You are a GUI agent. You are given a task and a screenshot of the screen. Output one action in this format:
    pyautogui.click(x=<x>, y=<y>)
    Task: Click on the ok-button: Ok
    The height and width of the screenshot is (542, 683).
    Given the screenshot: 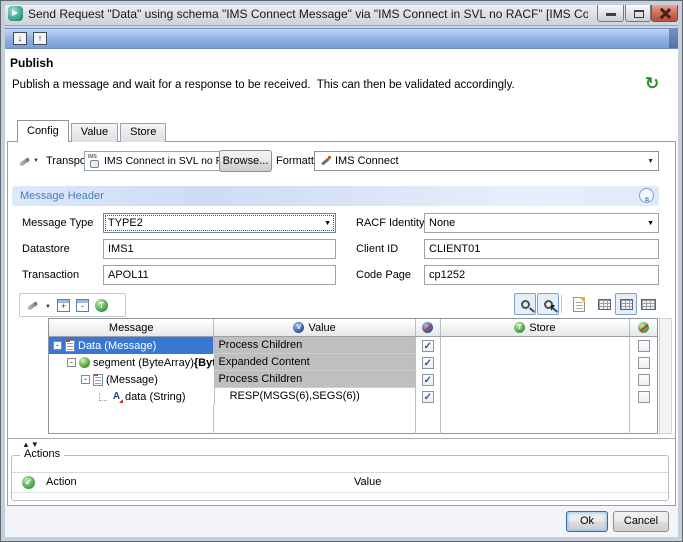 What is the action you would take?
    pyautogui.click(x=587, y=521)
    